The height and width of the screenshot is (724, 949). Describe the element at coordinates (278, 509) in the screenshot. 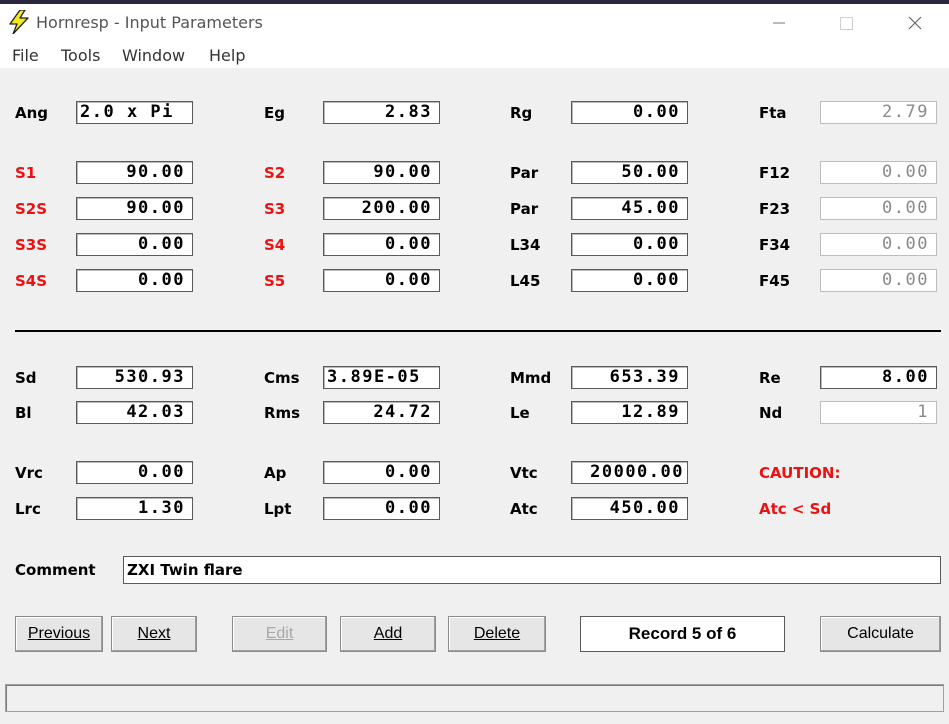

I see `lpt-label: Lpt` at that location.